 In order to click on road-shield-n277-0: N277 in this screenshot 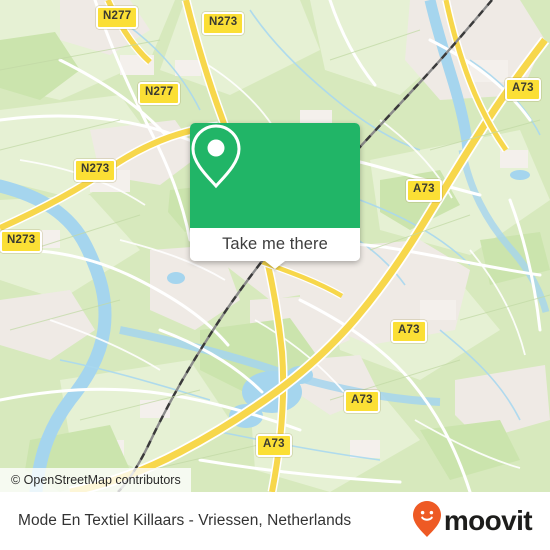, I will do `click(117, 17)`.